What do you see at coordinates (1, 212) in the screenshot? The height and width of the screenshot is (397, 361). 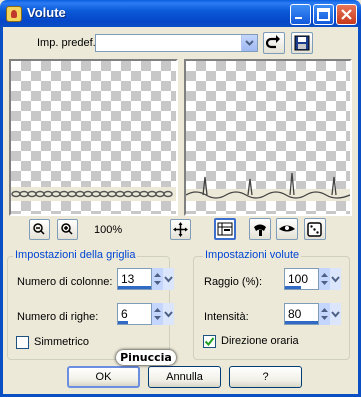 I see `window-frame-left` at bounding box center [1, 212].